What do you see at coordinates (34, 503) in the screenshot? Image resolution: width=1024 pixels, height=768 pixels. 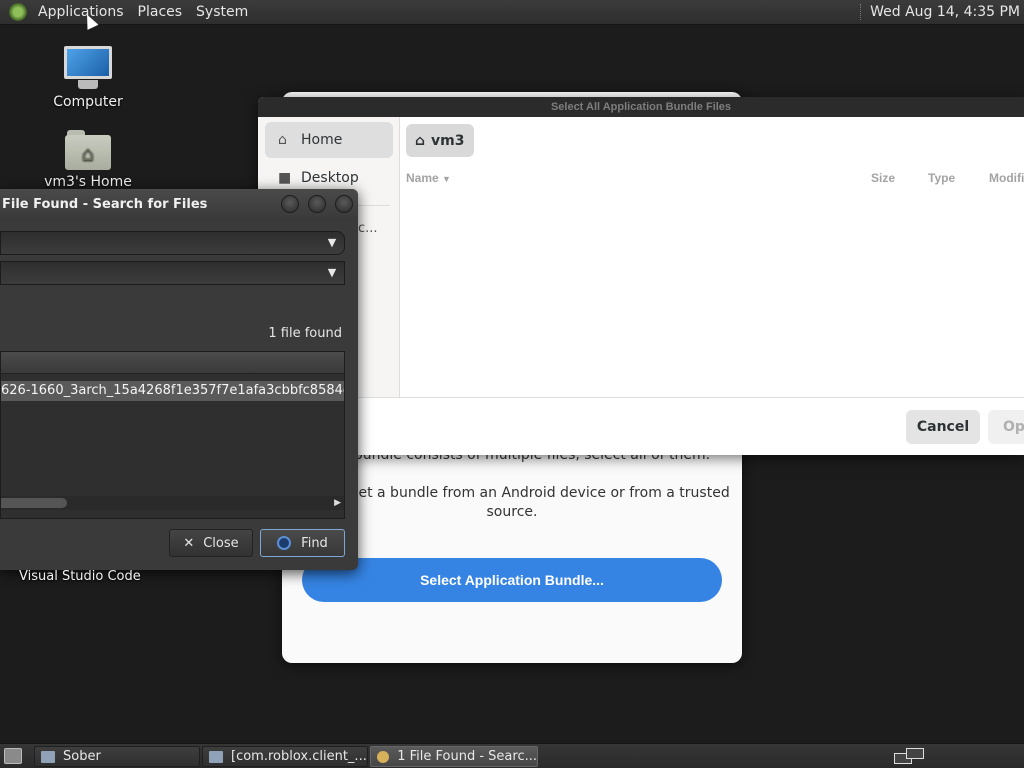 I see `scrollbar-thumb` at bounding box center [34, 503].